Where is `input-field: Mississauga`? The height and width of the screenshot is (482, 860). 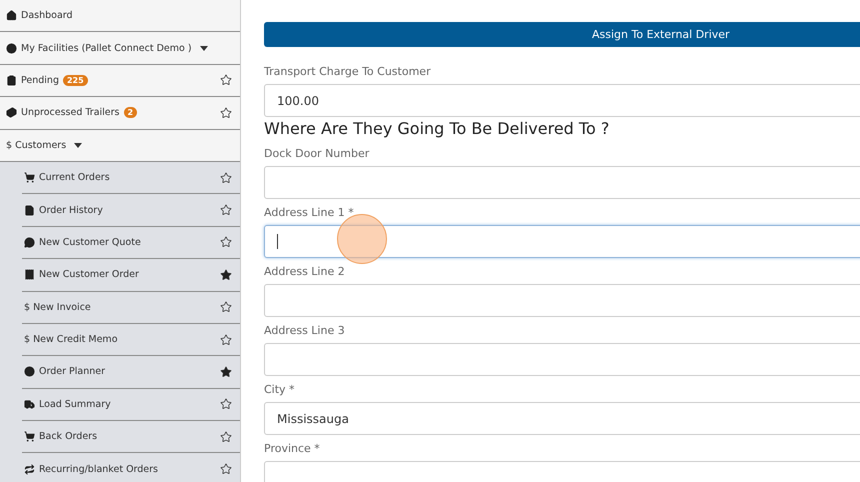 input-field: Mississauga is located at coordinates (562, 418).